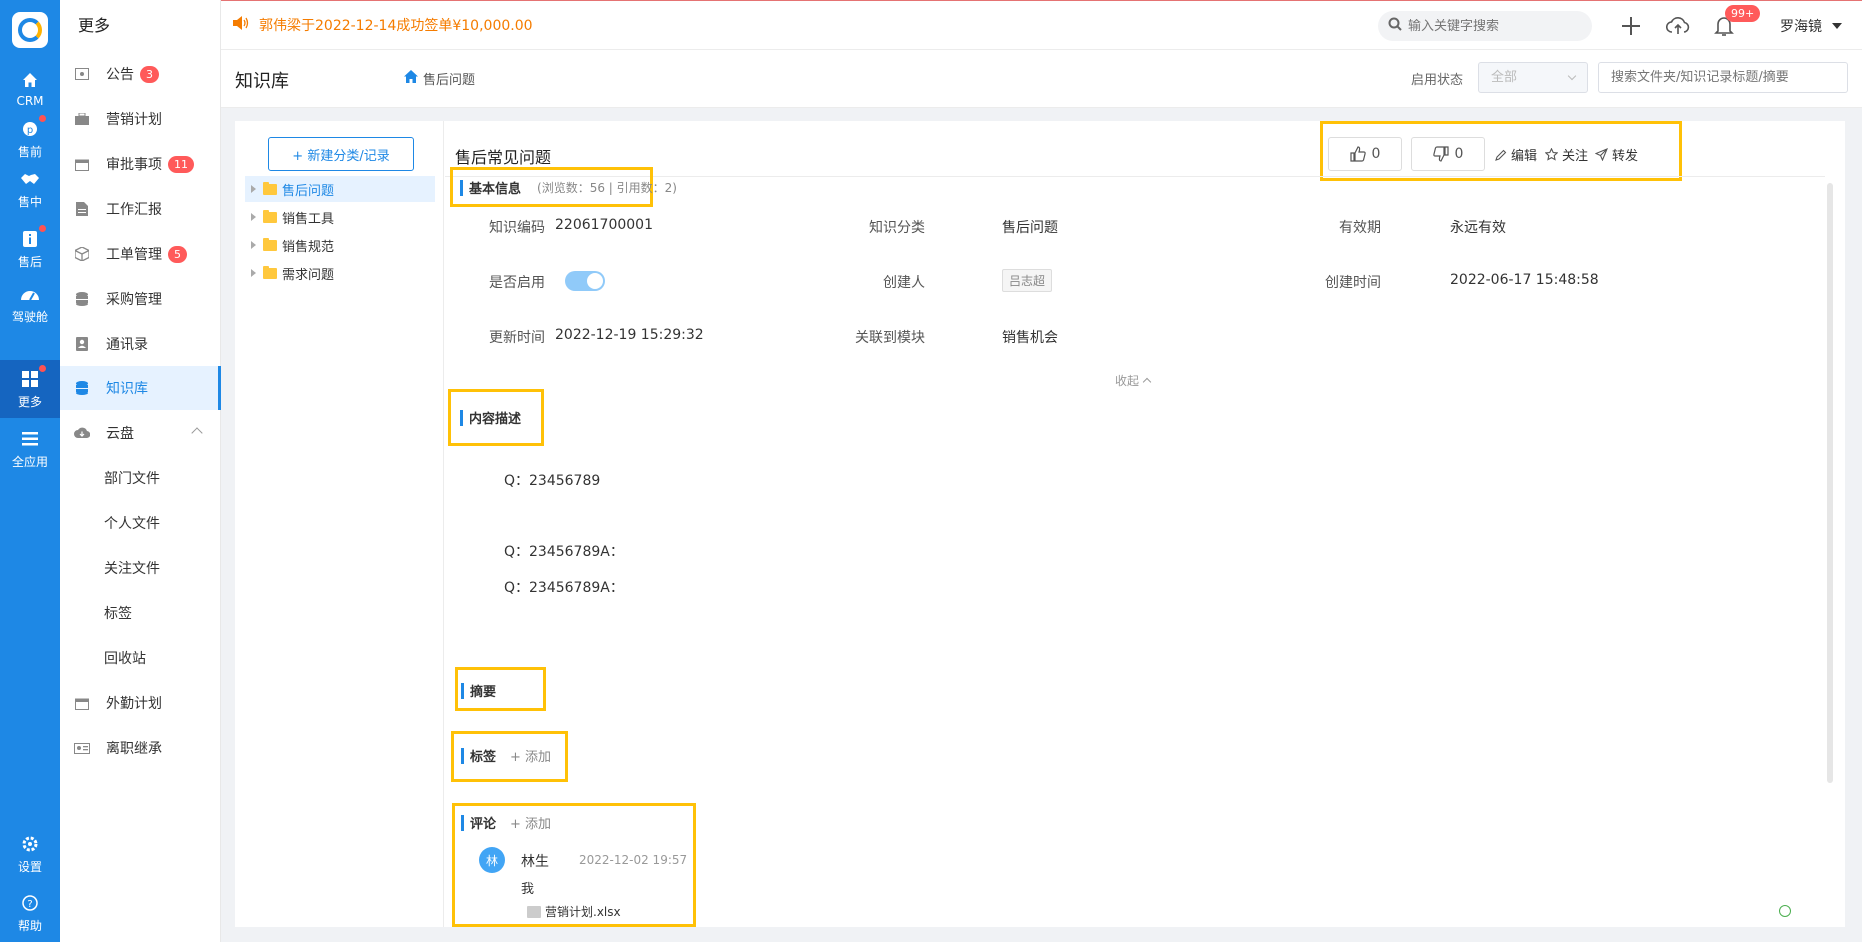 The width and height of the screenshot is (1862, 942). Describe the element at coordinates (604, 225) in the screenshot. I see `field-value-code: 22061700001` at that location.